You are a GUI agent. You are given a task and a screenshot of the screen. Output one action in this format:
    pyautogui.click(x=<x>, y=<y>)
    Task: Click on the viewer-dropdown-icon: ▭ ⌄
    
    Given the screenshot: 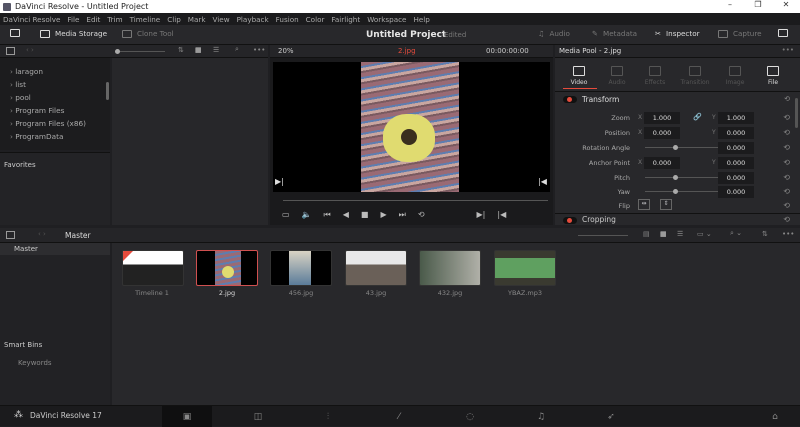 What is the action you would take?
    pyautogui.click(x=704, y=234)
    